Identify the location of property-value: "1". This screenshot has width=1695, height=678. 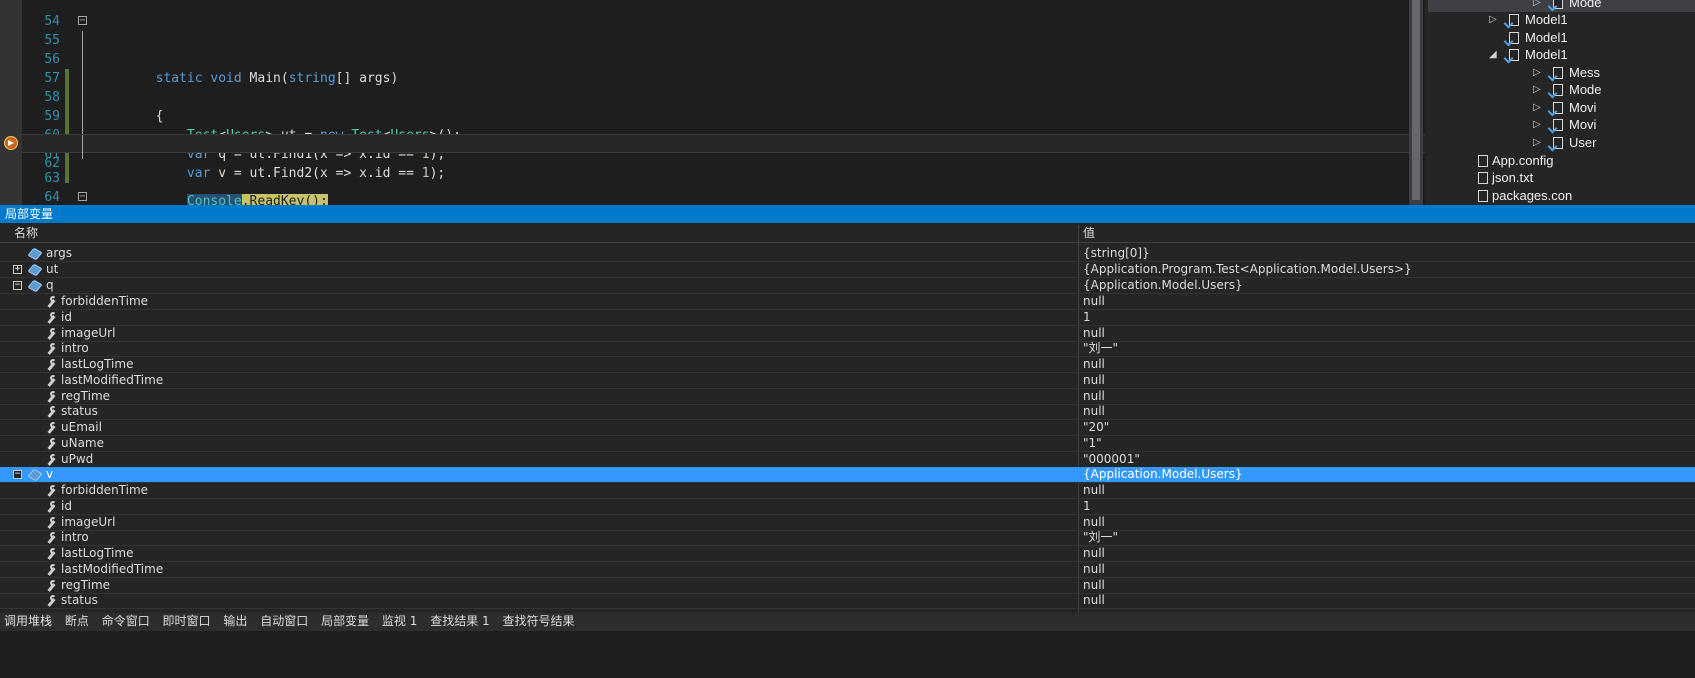
(1092, 443).